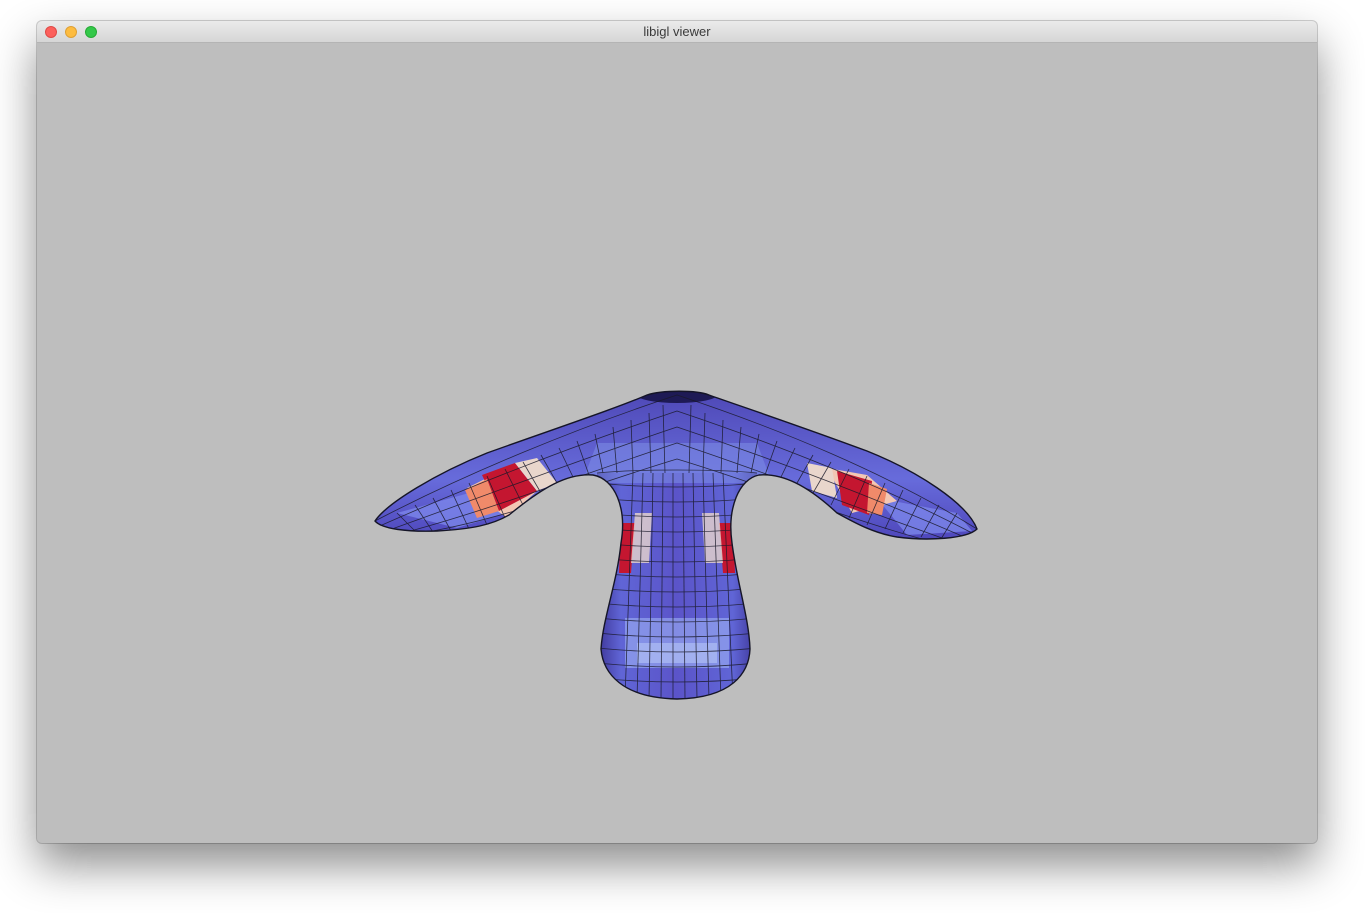 Image resolution: width=1365 pixels, height=913 pixels. I want to click on window-title: libigl viewer, so click(677, 31).